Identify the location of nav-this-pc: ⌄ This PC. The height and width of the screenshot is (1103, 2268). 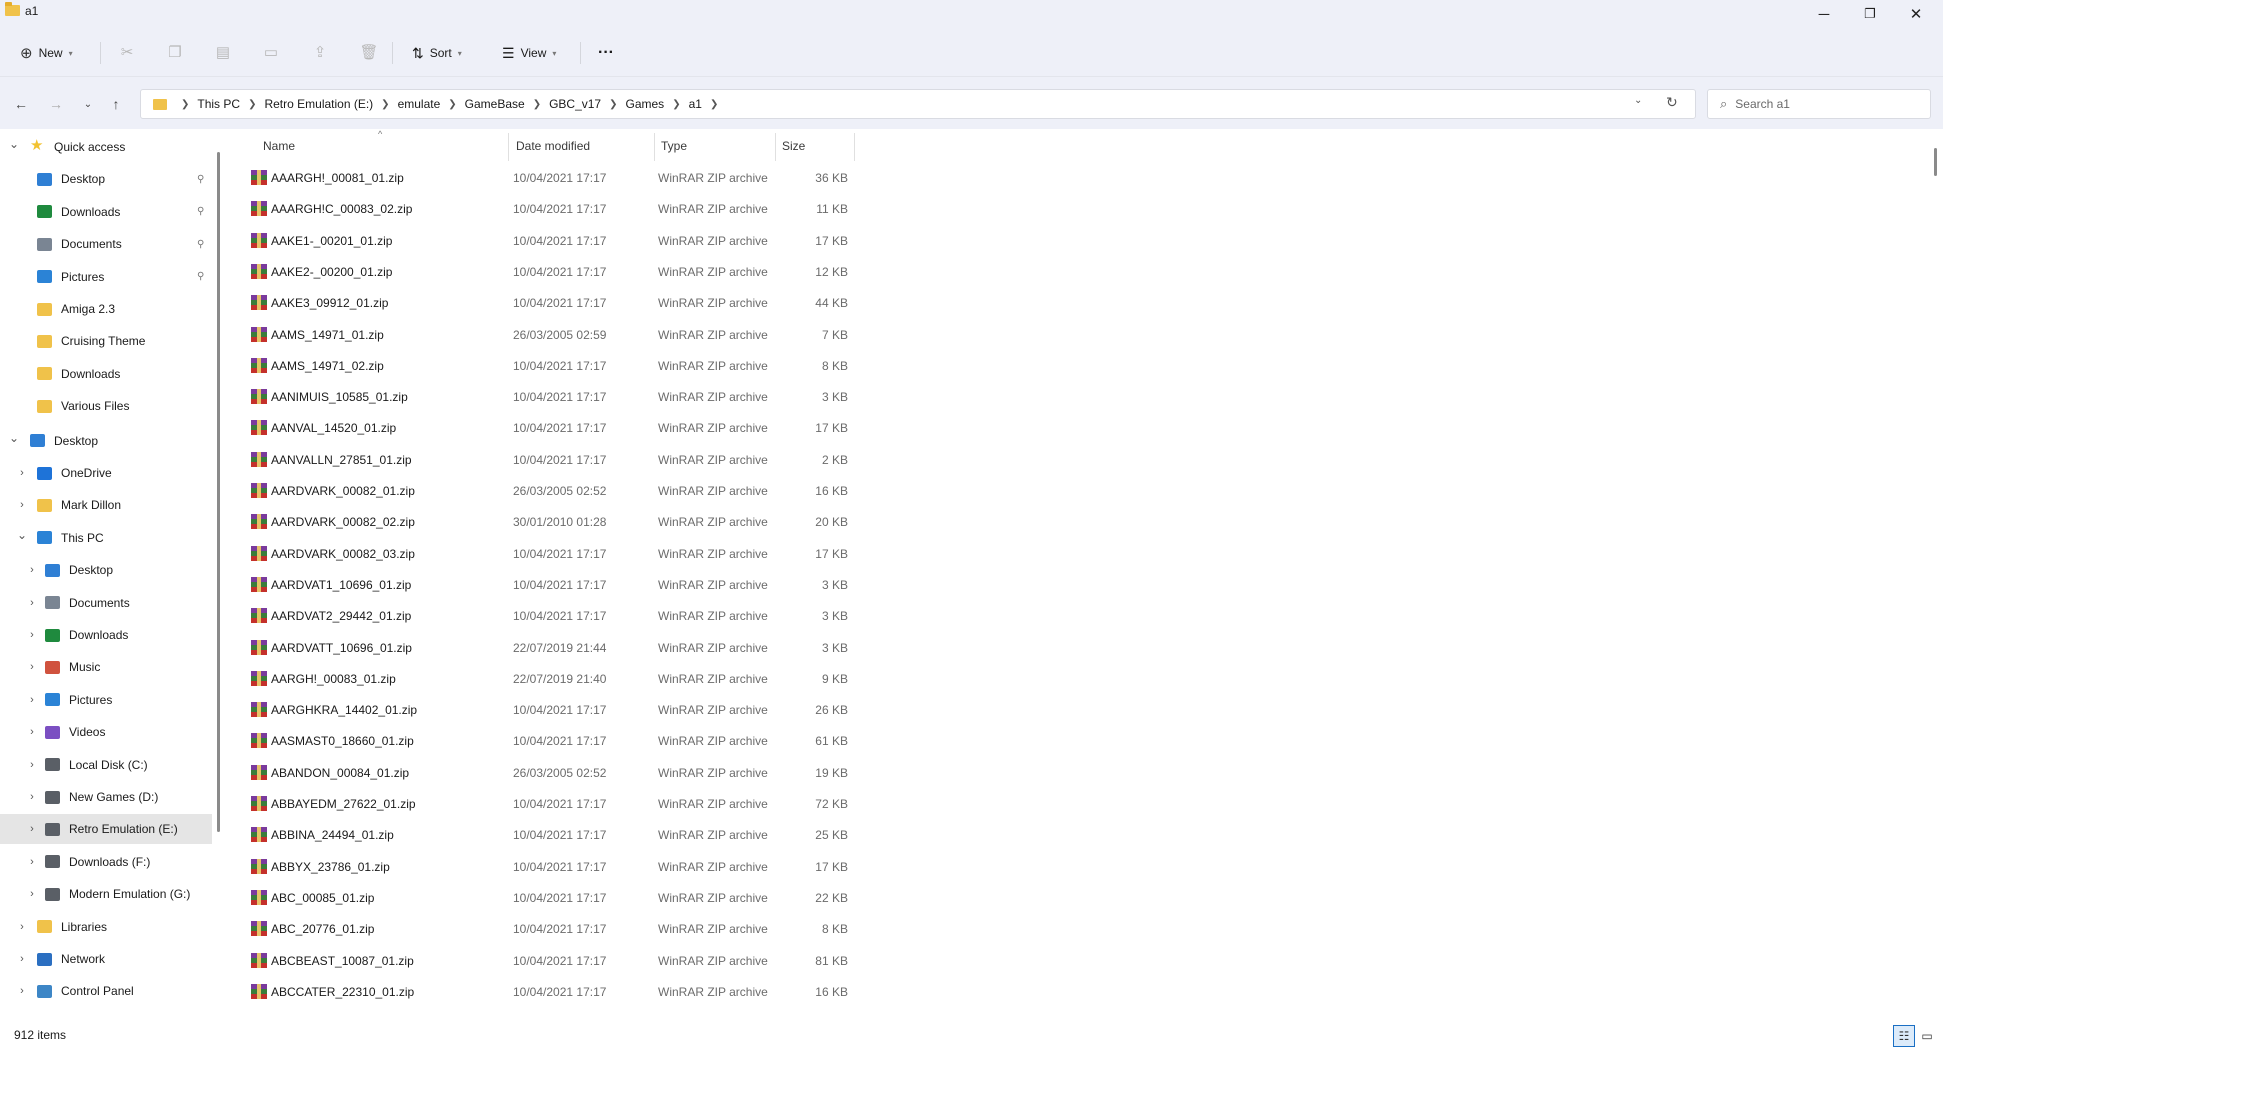
(106, 538).